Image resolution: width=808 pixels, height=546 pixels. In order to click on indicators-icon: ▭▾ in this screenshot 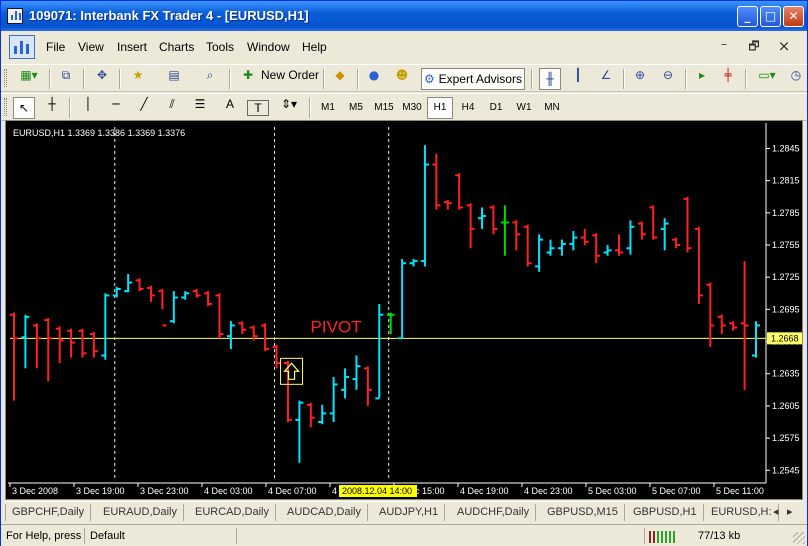, I will do `click(767, 79)`.